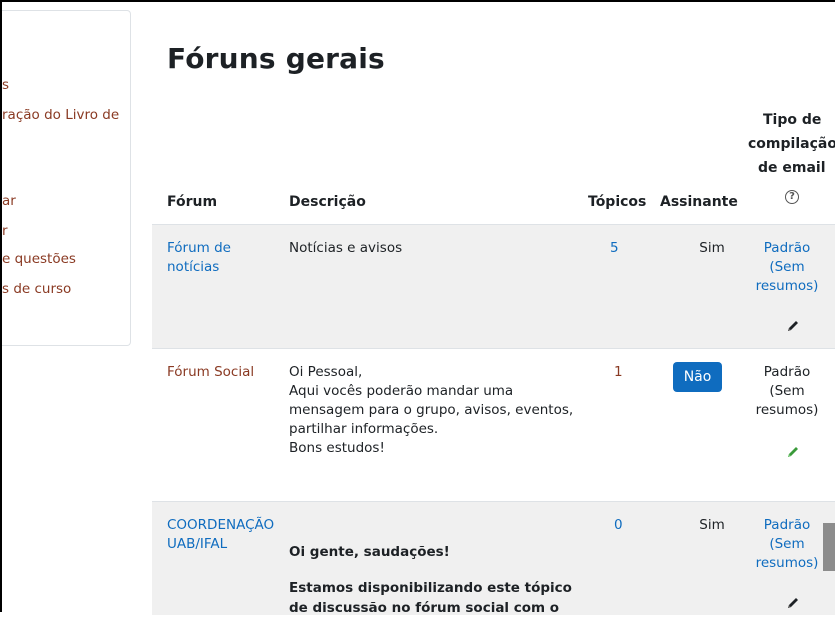  What do you see at coordinates (618, 372) in the screenshot?
I see `topic-count: 1` at bounding box center [618, 372].